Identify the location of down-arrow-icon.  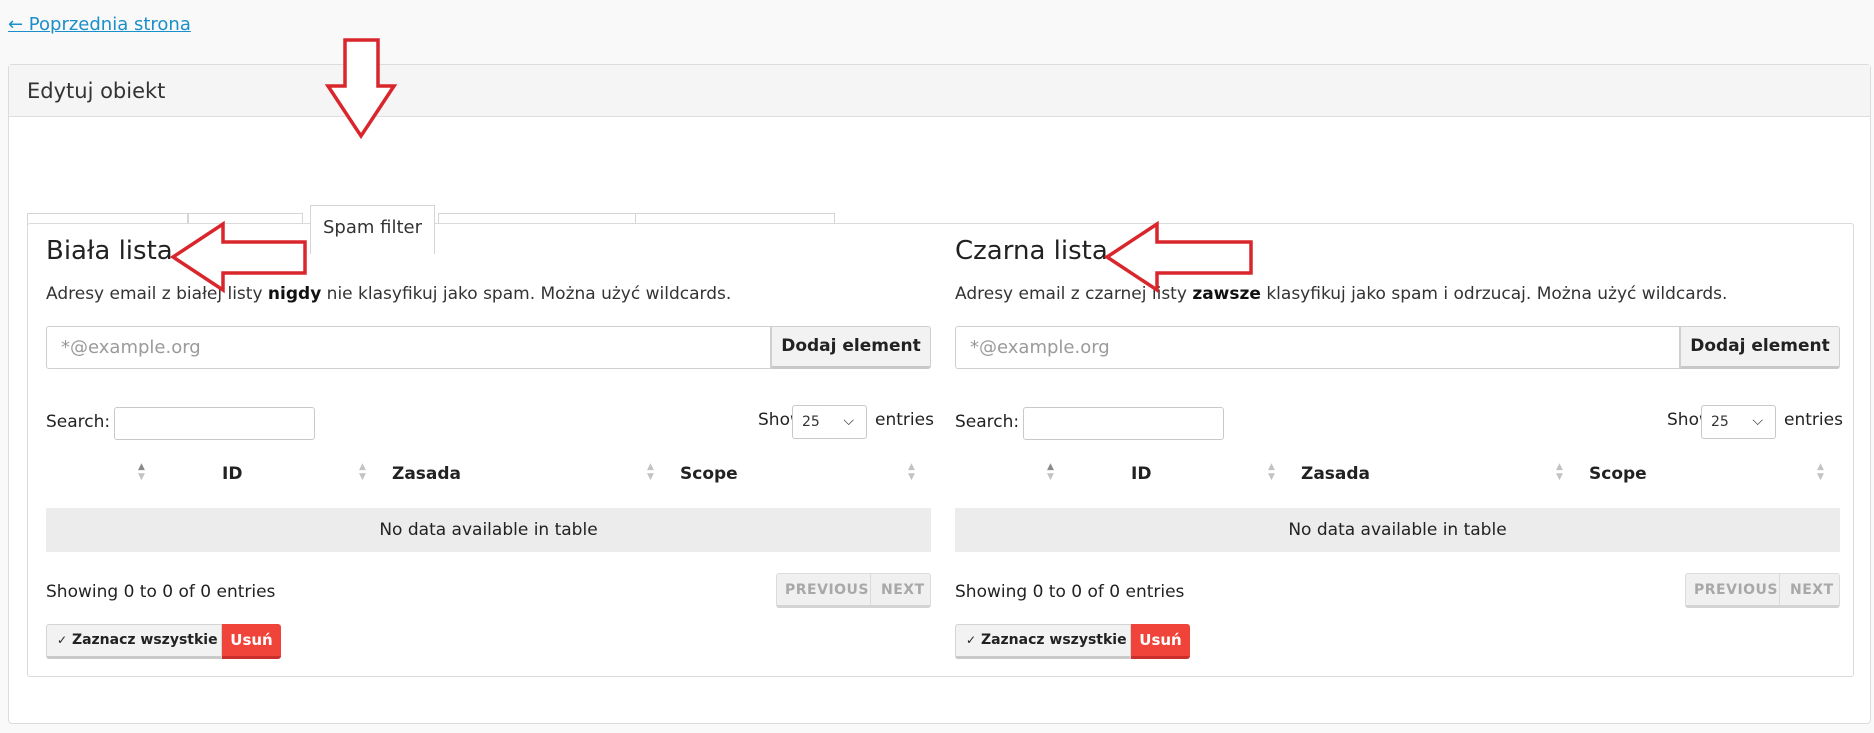
(361, 89).